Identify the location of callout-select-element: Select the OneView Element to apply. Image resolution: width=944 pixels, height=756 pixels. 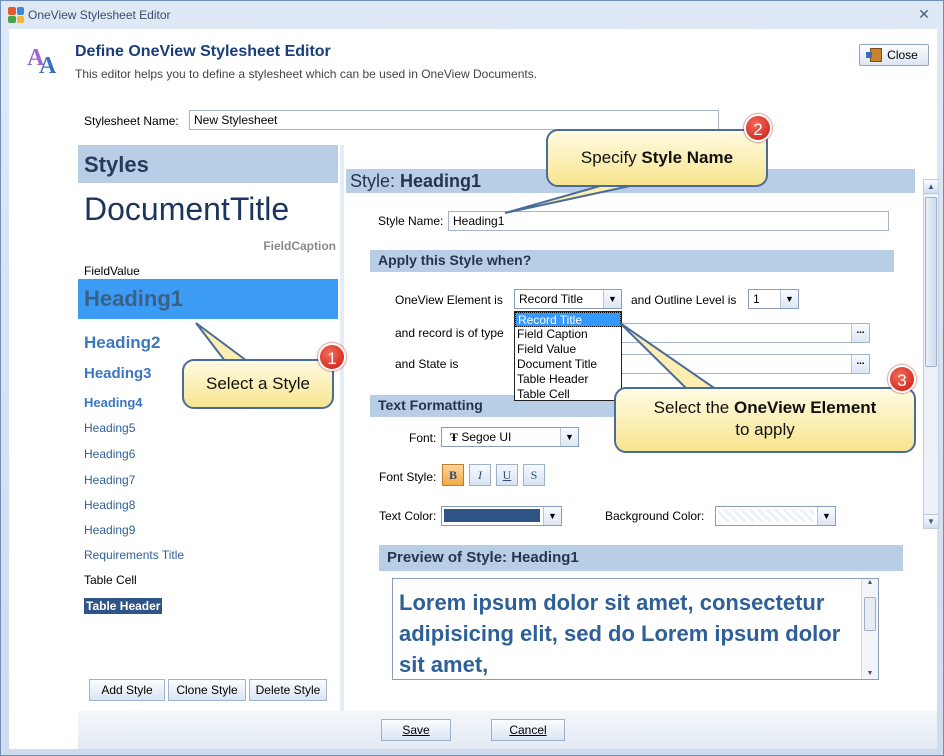
(765, 420).